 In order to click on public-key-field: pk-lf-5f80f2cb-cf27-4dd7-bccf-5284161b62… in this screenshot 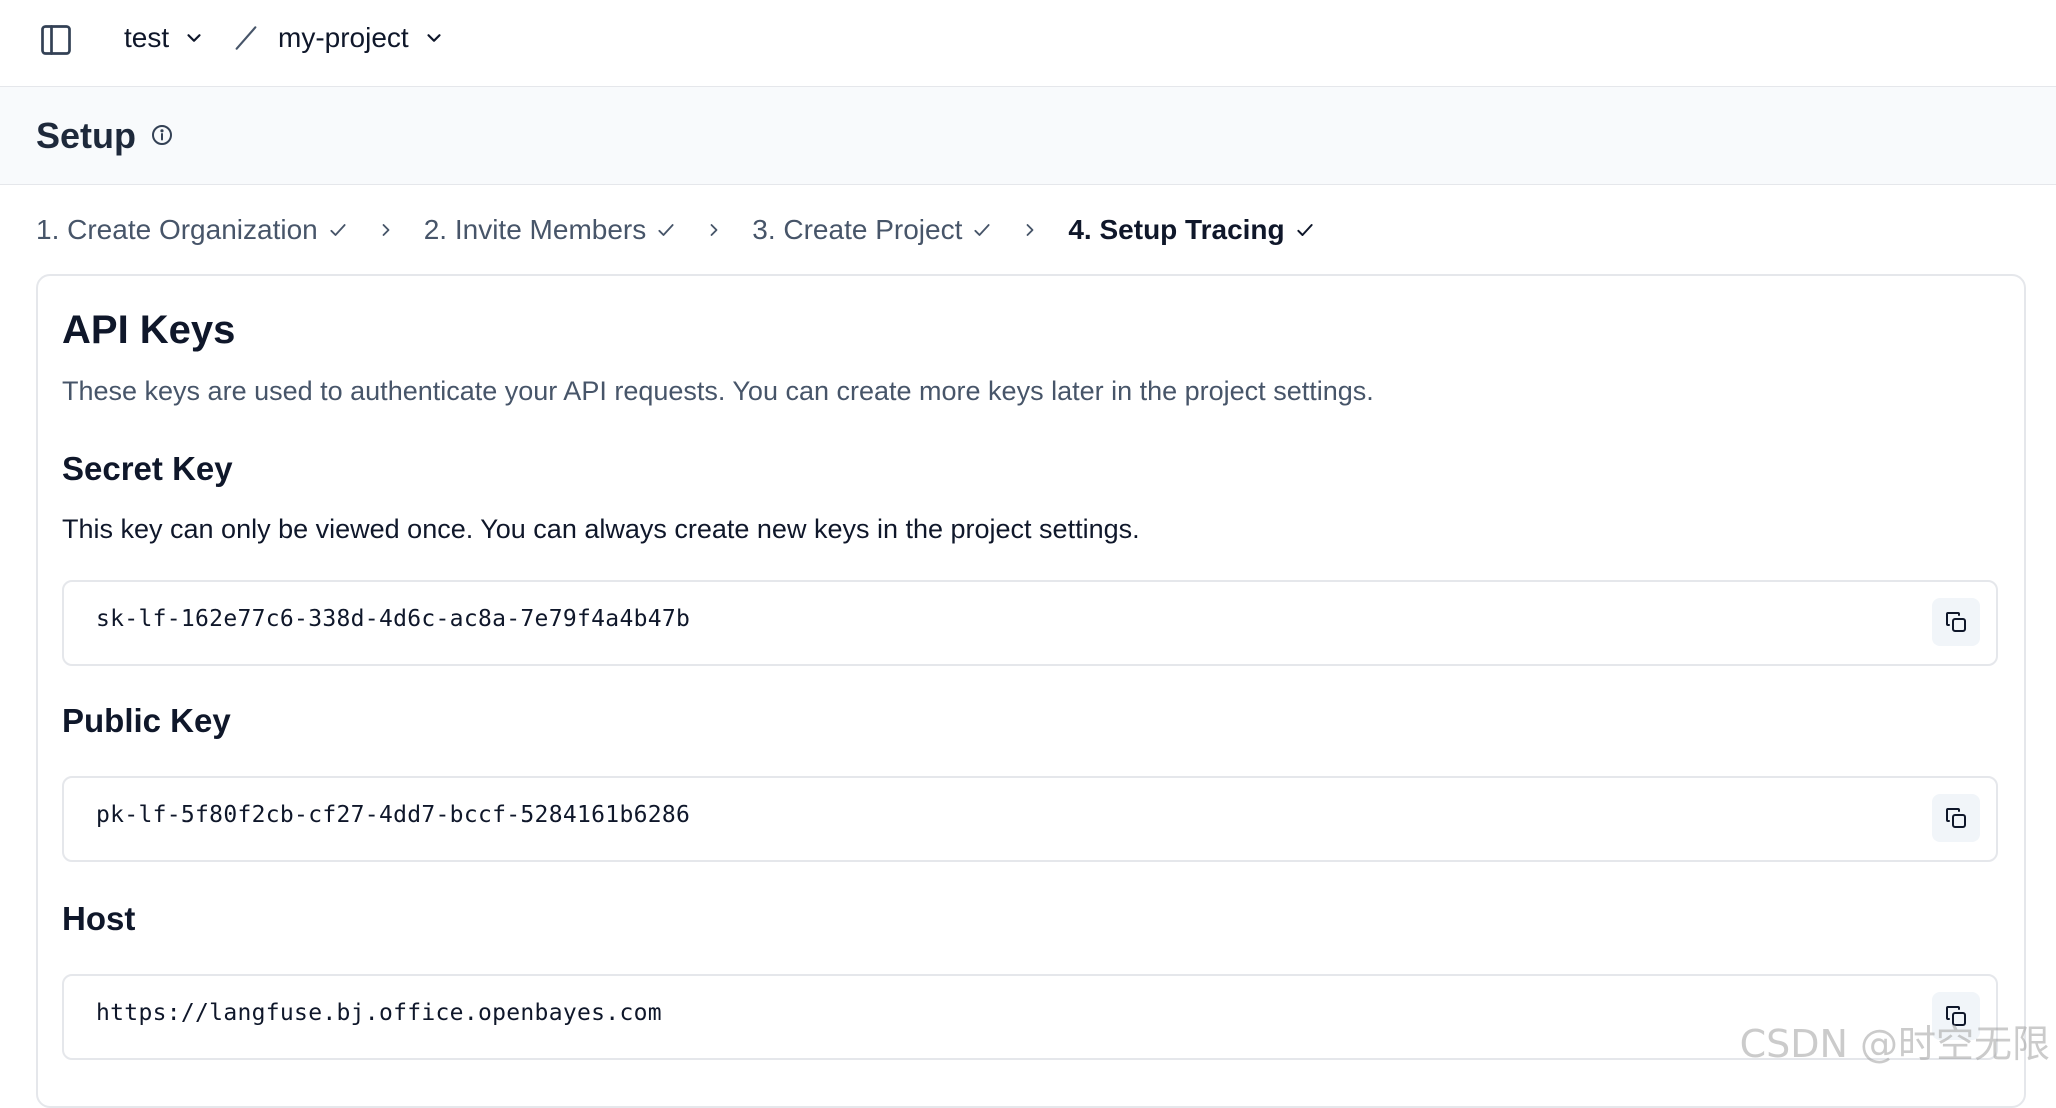, I will do `click(1030, 819)`.